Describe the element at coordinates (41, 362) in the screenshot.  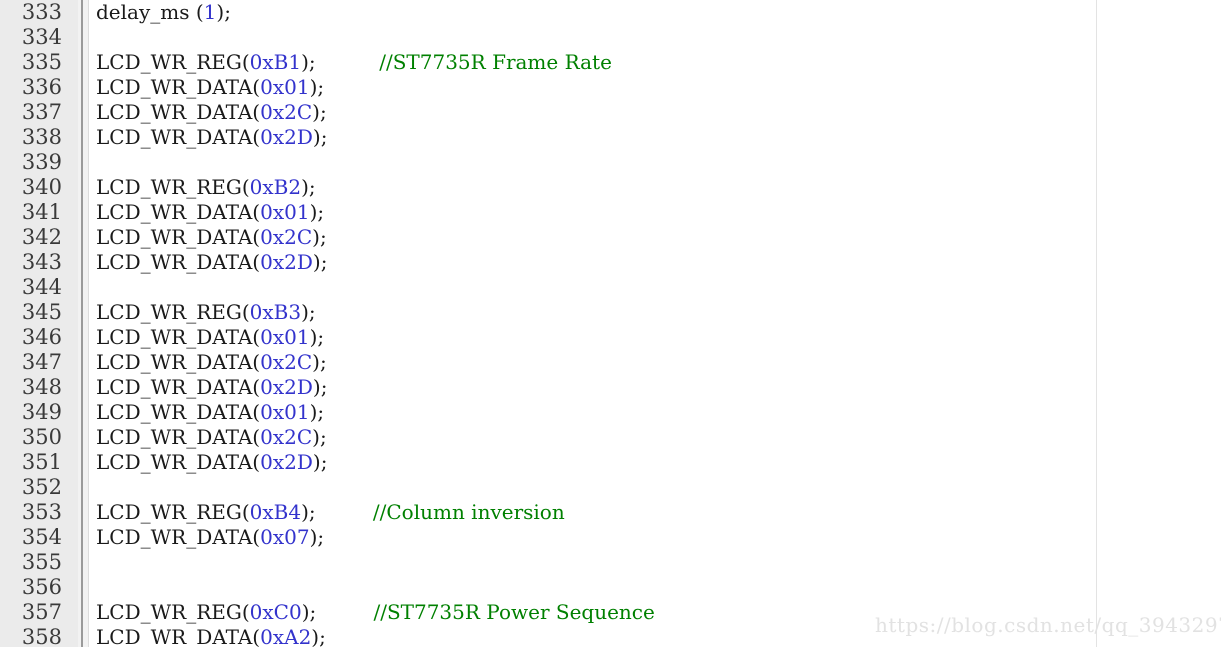
I see `line-number: 347` at that location.